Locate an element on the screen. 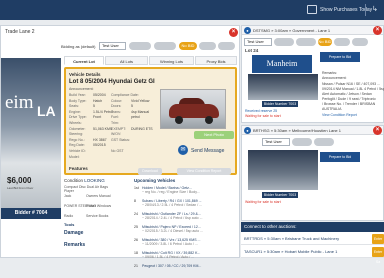 This screenshot has width=384, height=278. spec-v2: Vivid Yellow is located at coordinates (140, 100).